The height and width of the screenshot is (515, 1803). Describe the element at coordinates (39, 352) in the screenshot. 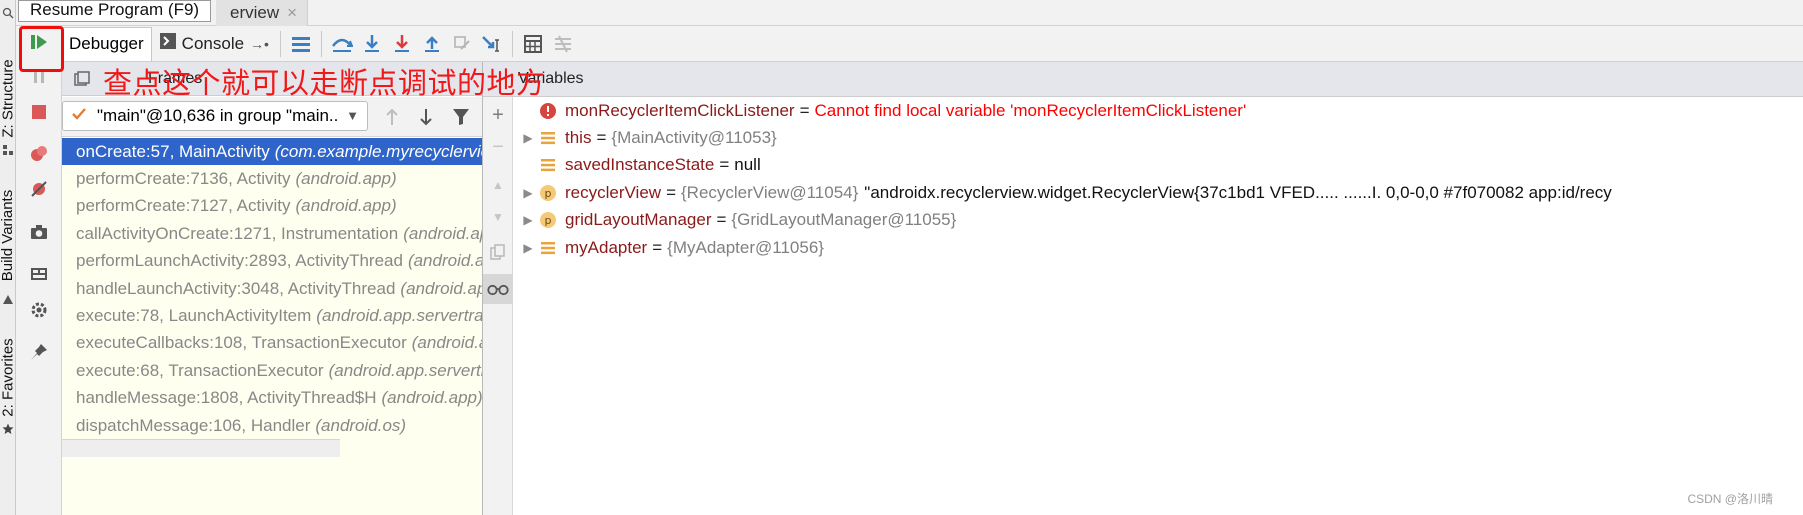

I see `pin-icon` at that location.